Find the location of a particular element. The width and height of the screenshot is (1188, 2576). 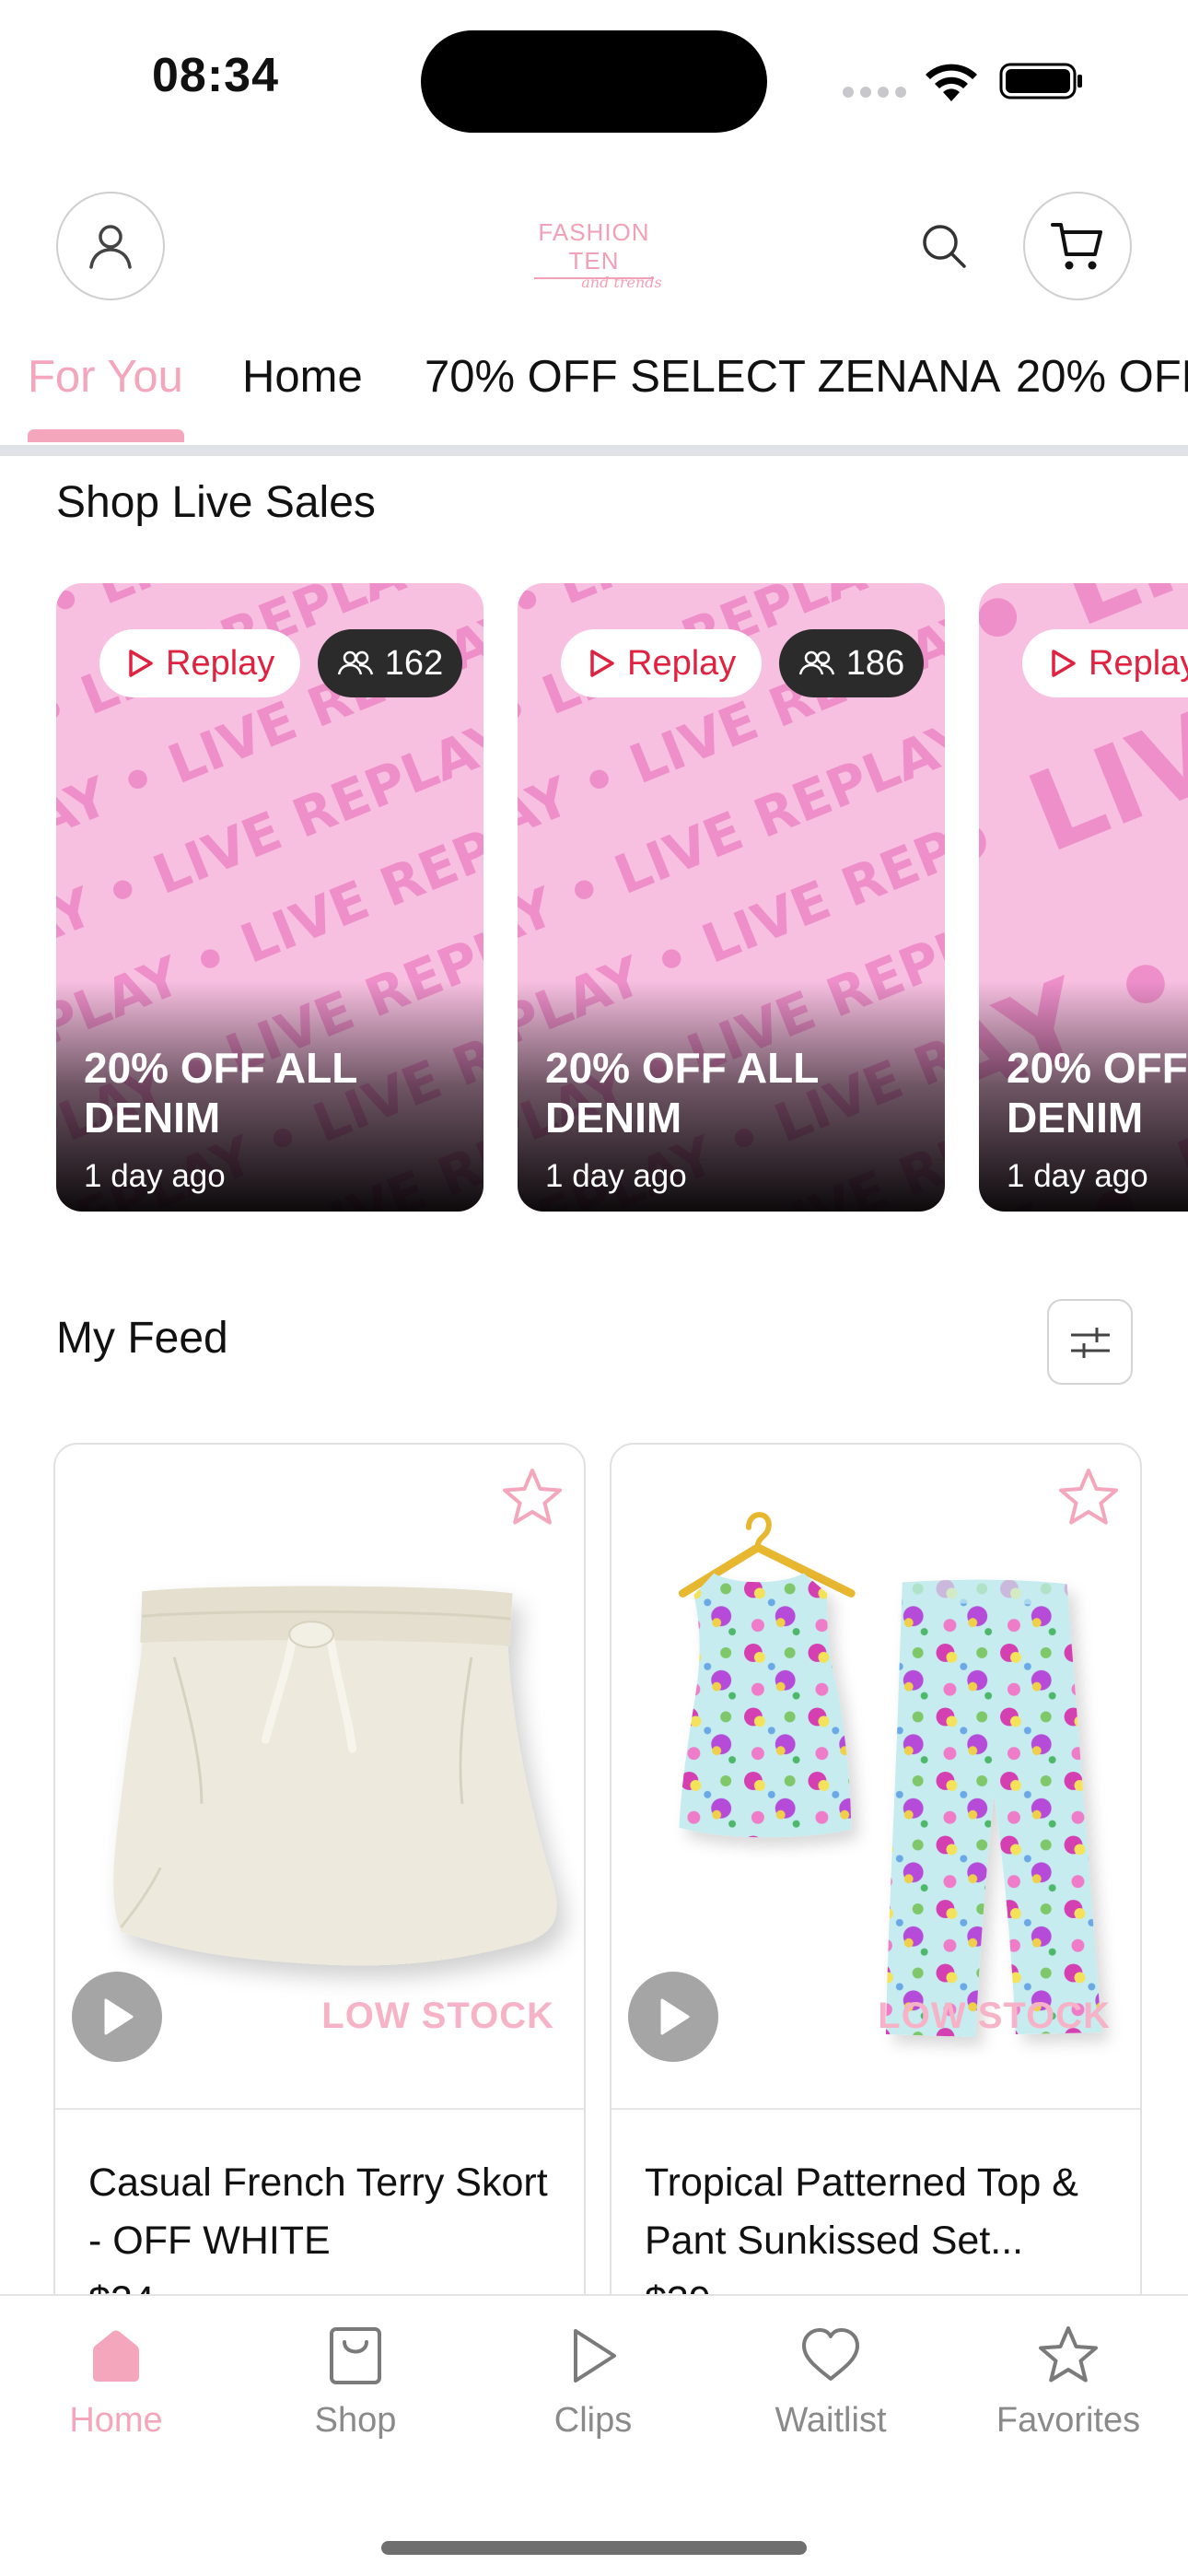

filter-button is located at coordinates (1090, 1342).